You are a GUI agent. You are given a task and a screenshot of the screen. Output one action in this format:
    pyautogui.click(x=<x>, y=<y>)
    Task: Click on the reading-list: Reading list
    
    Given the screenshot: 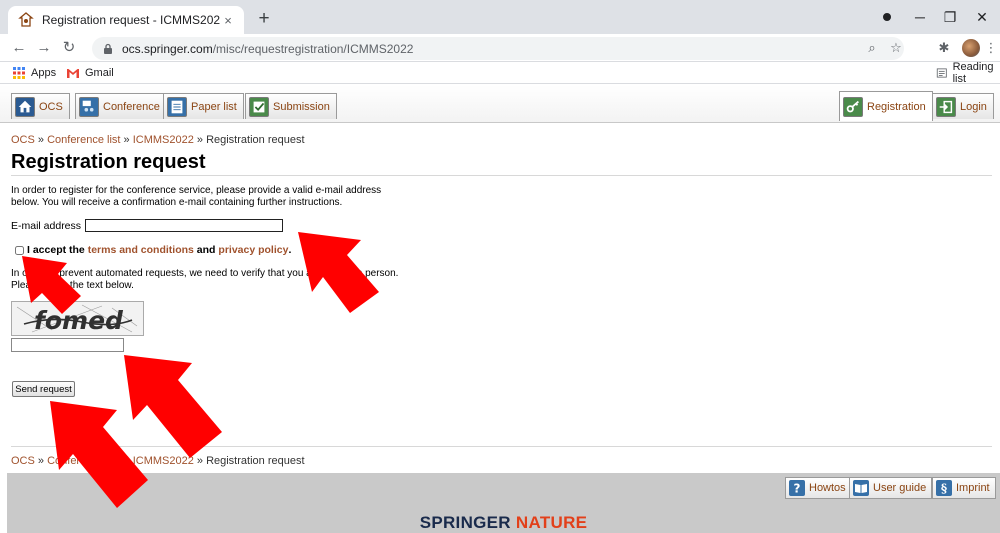 What is the action you would take?
    pyautogui.click(x=968, y=73)
    